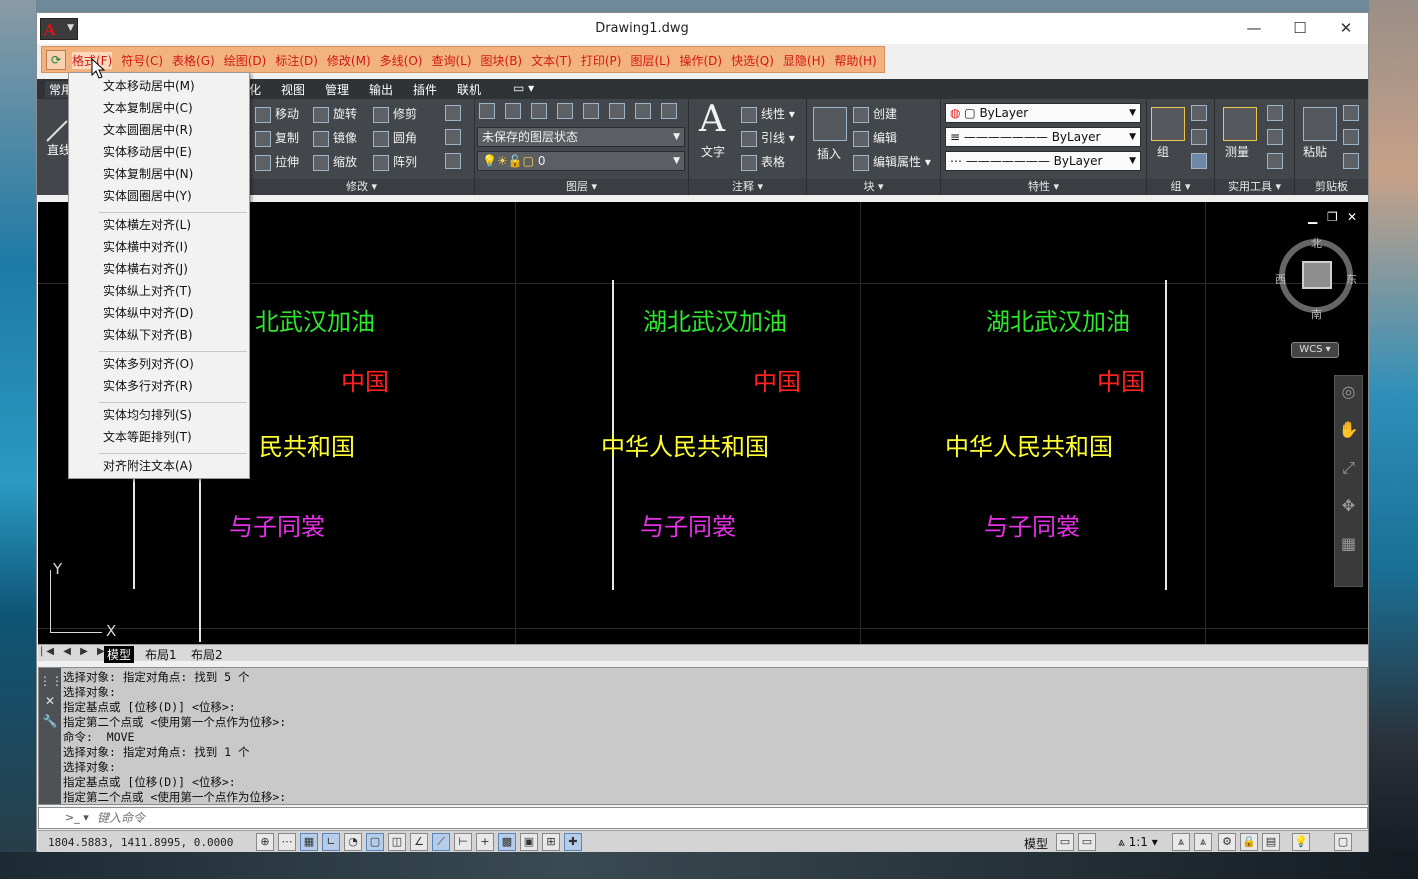 This screenshot has height=879, width=1418. I want to click on menu-item: 表格(G), so click(193, 60).